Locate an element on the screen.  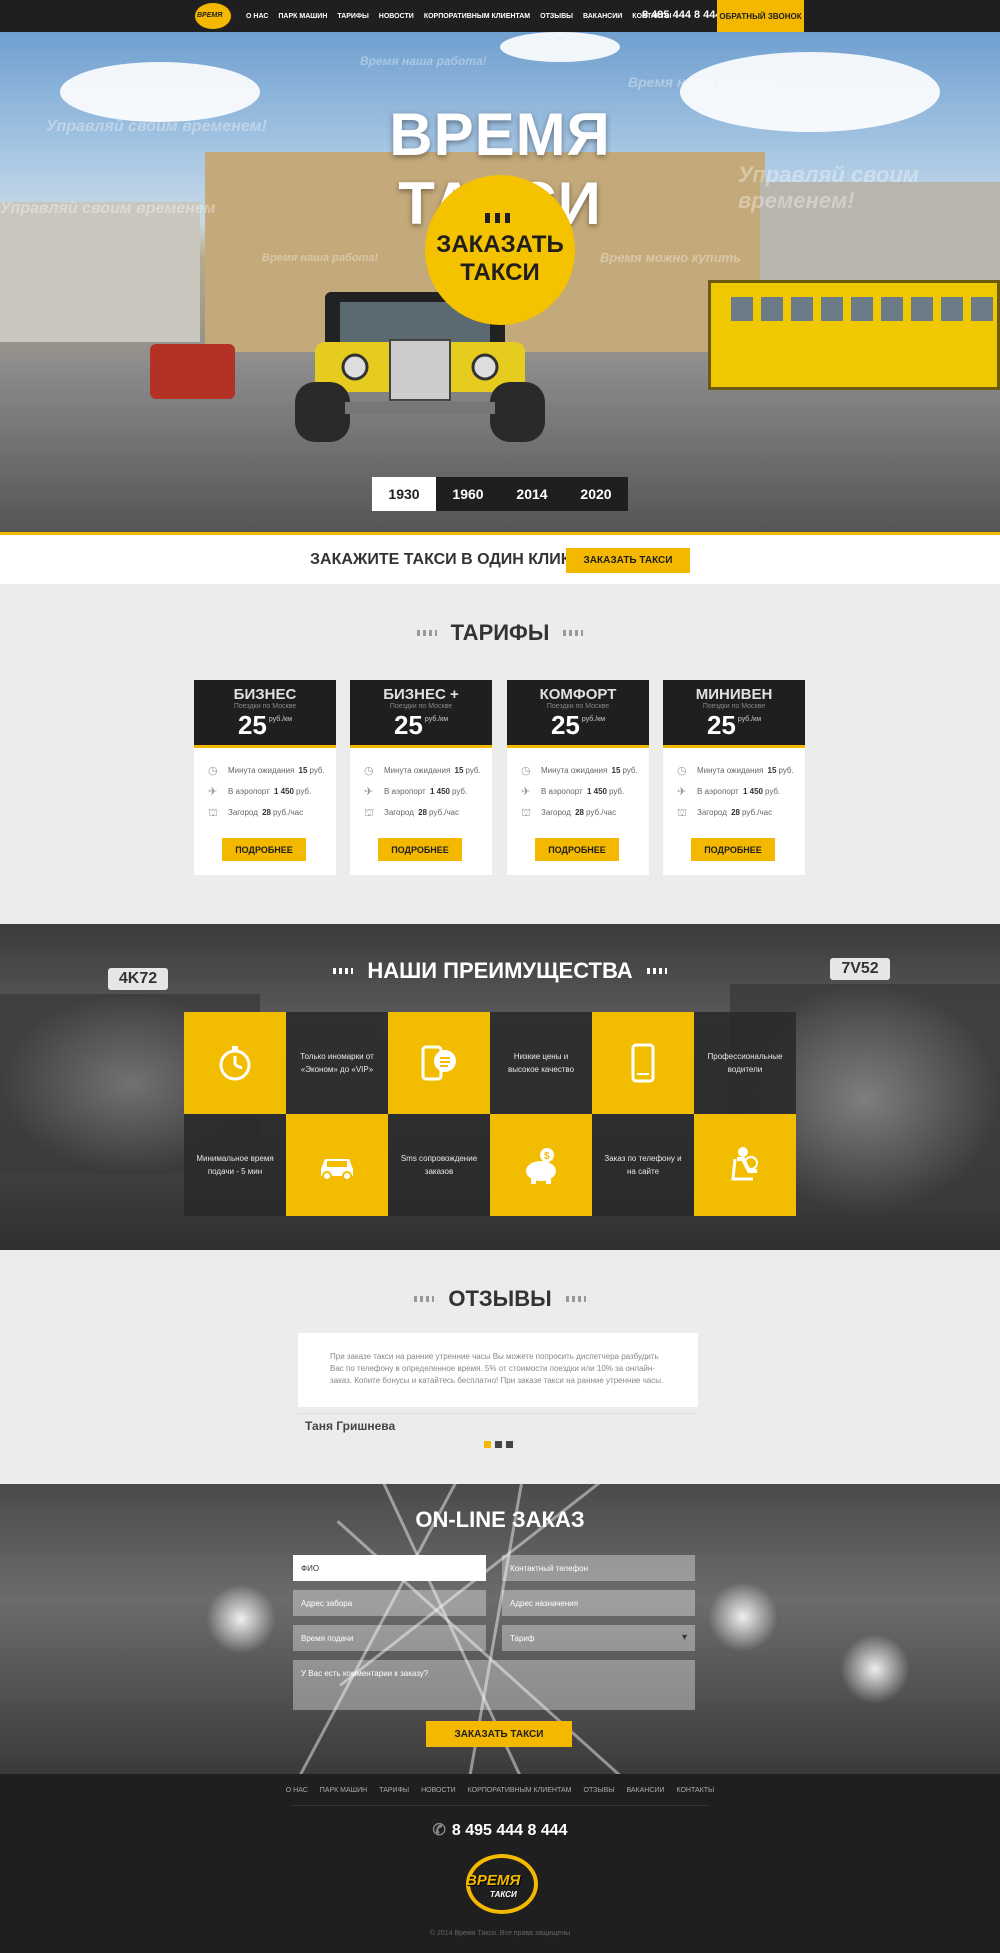
tariff-sub: Поездки по Москве is located at coordinates (265, 706).